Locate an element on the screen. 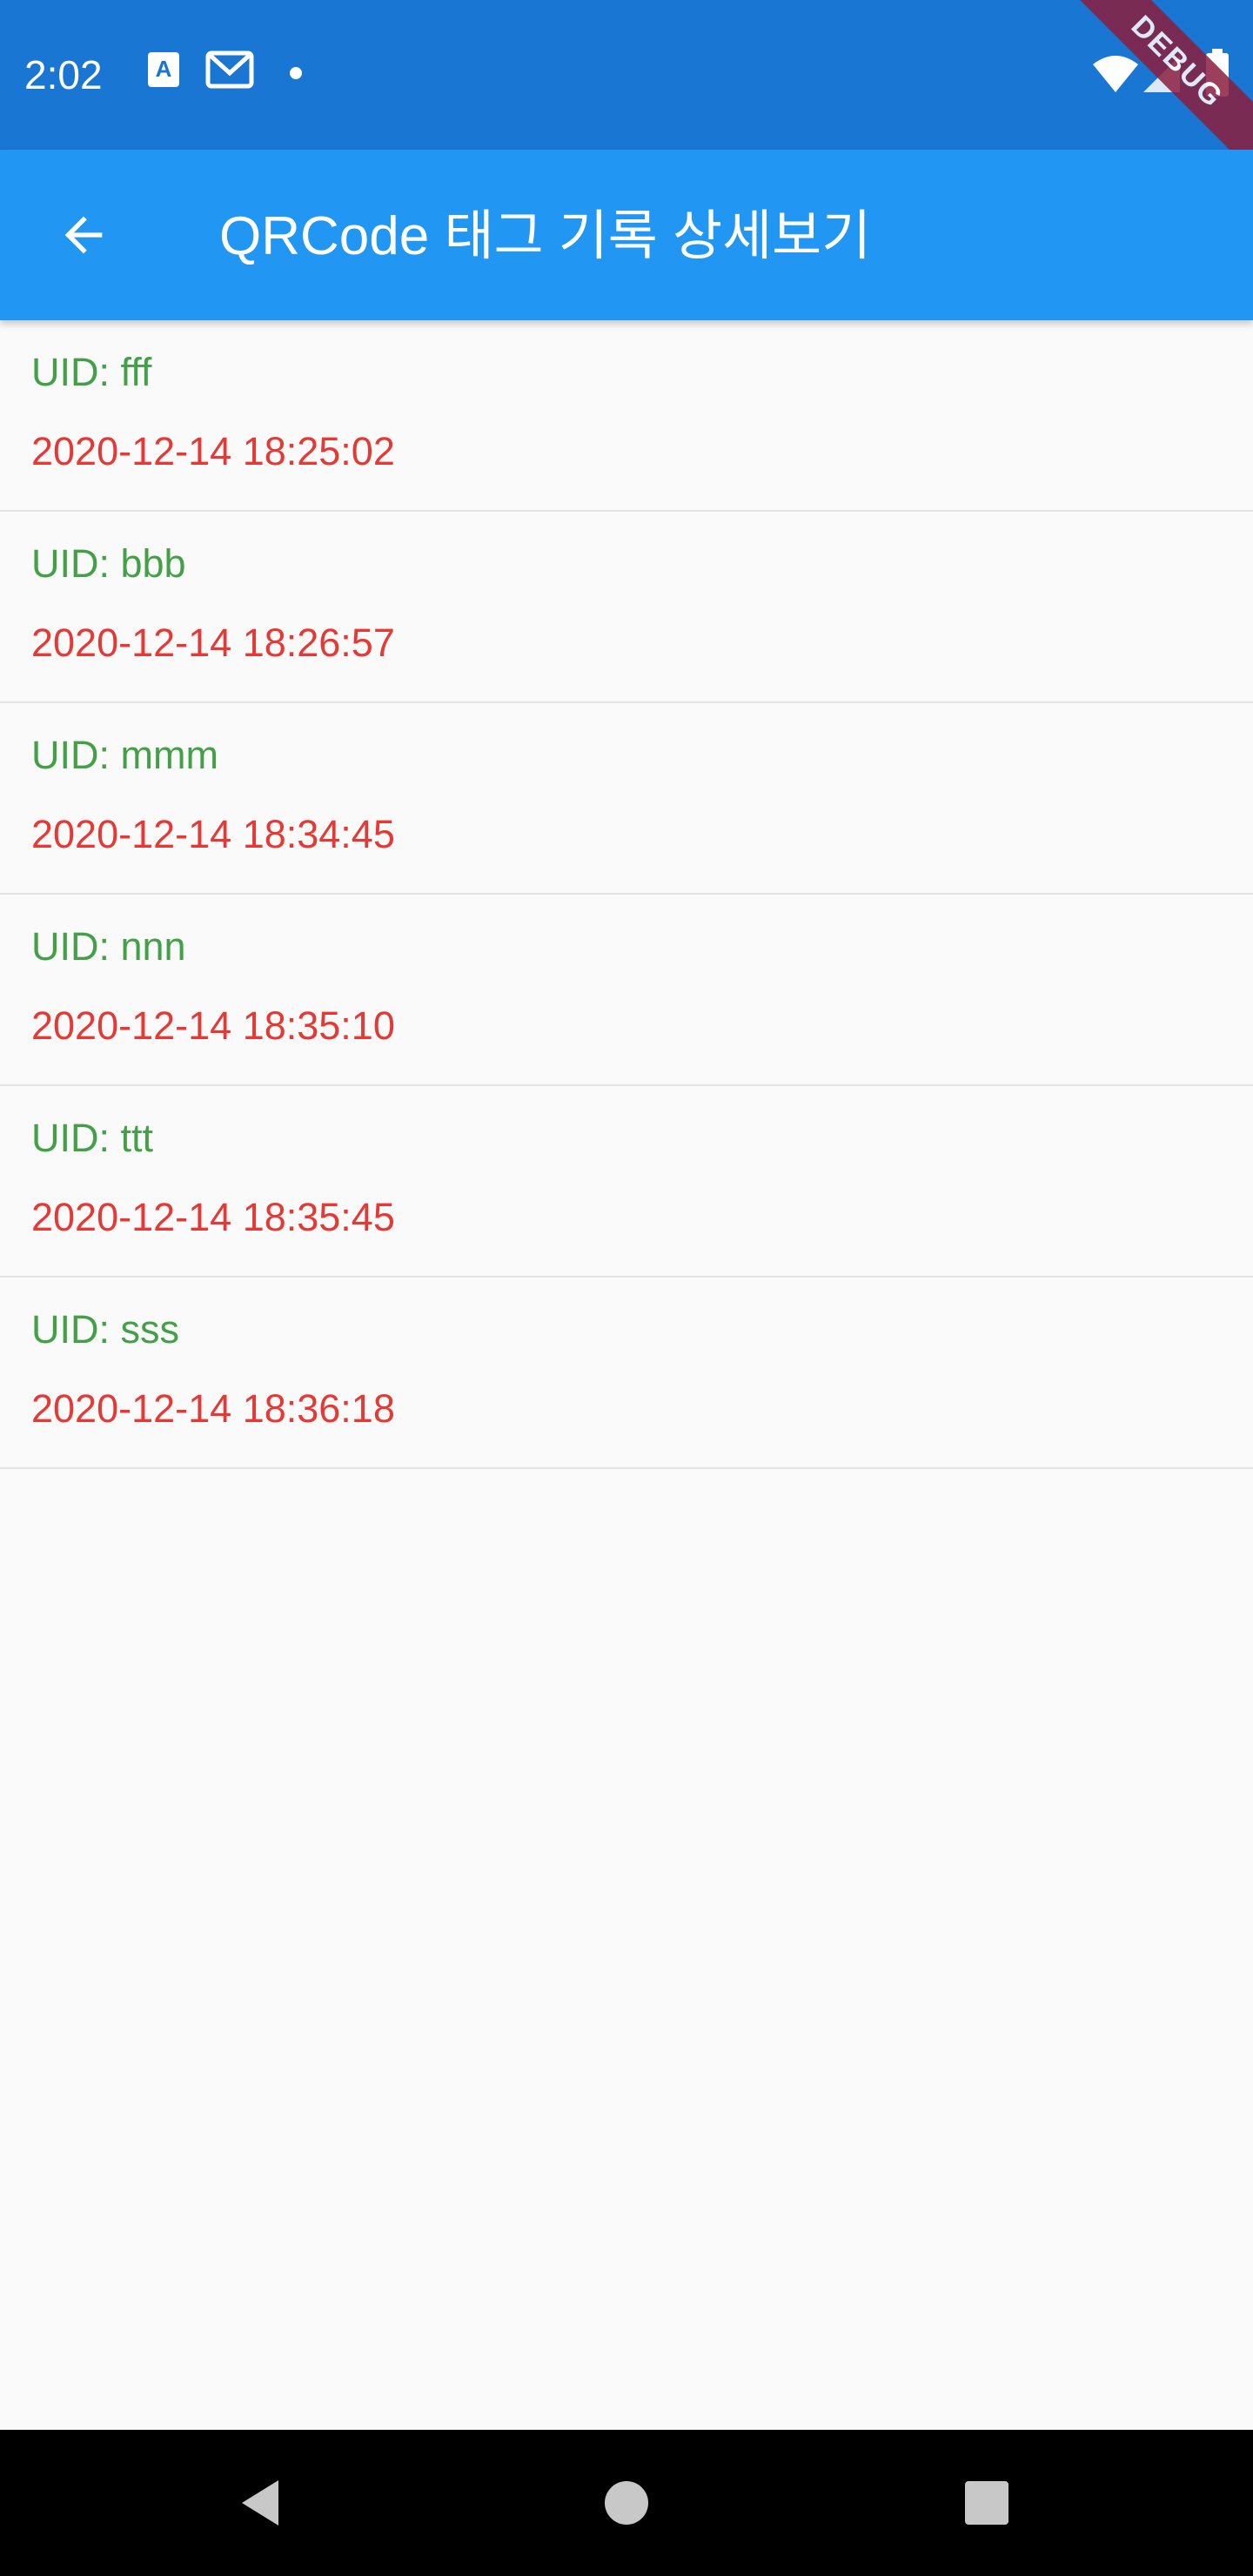  recents-square-icon is located at coordinates (986, 2503).